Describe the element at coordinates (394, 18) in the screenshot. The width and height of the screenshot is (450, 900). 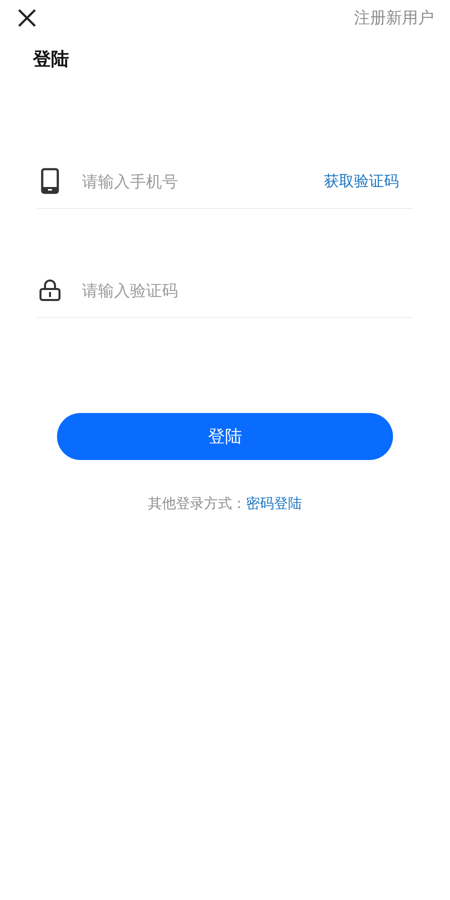
I see `register-link: 注册新用户` at that location.